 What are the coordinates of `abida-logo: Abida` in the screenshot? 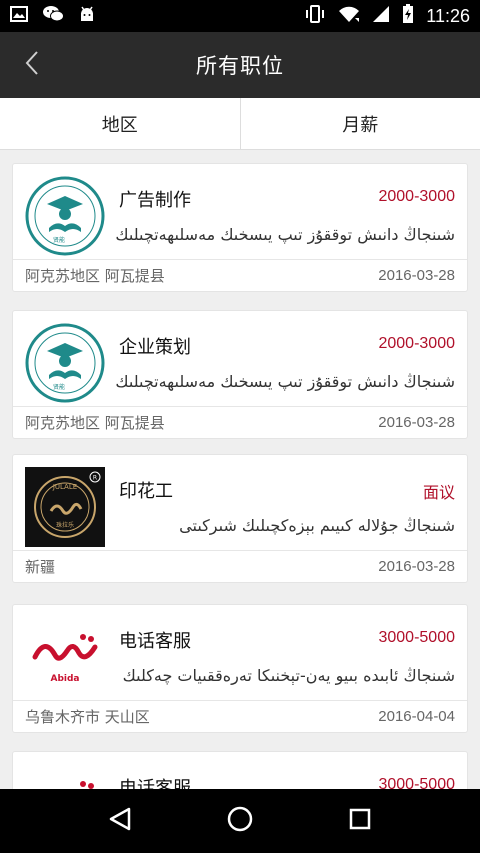 It's located at (65, 657).